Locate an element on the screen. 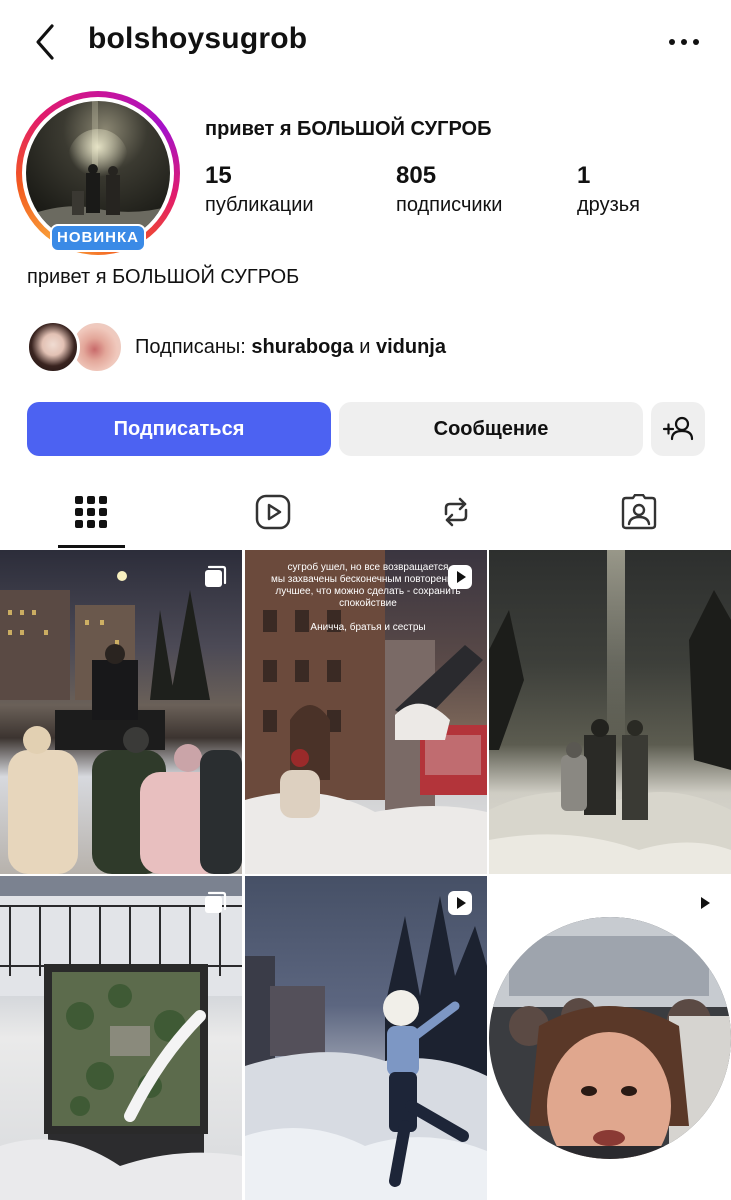 This screenshot has height=1200, width=731. followed-by-conjunction: и is located at coordinates (365, 347).